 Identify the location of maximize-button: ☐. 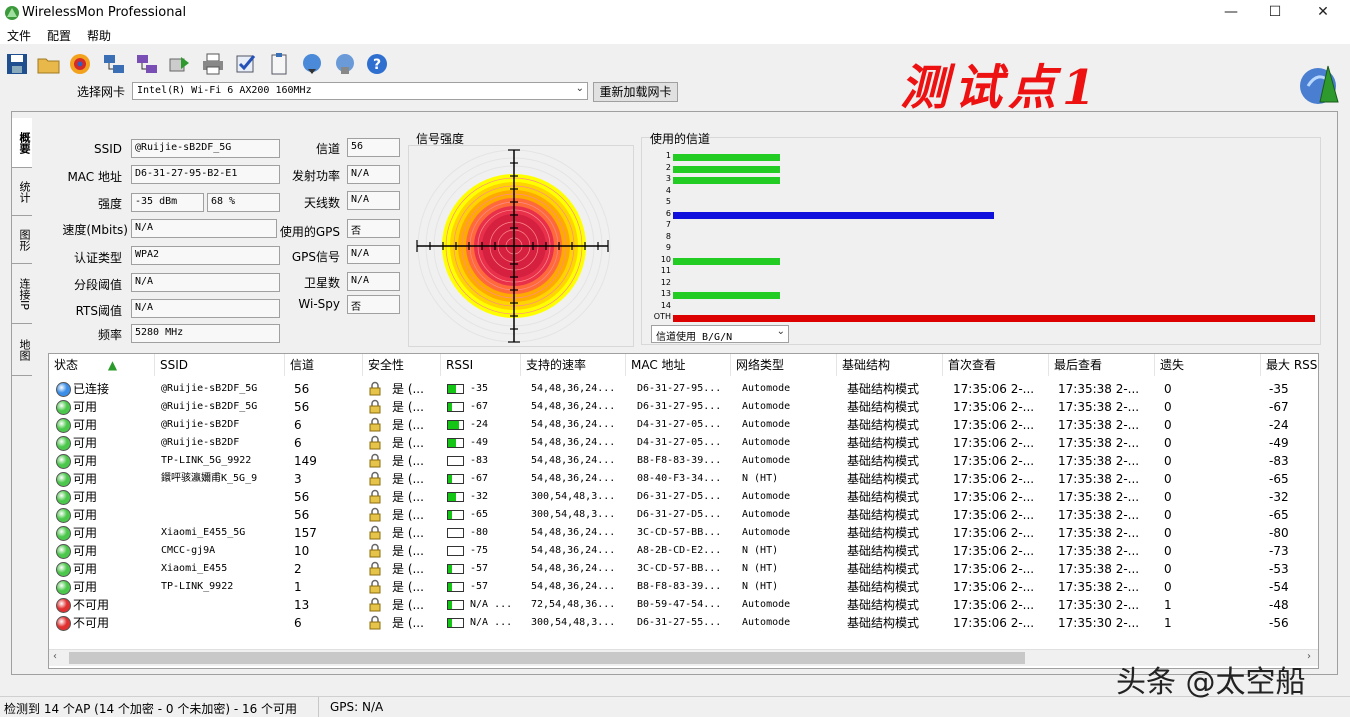
(1275, 13).